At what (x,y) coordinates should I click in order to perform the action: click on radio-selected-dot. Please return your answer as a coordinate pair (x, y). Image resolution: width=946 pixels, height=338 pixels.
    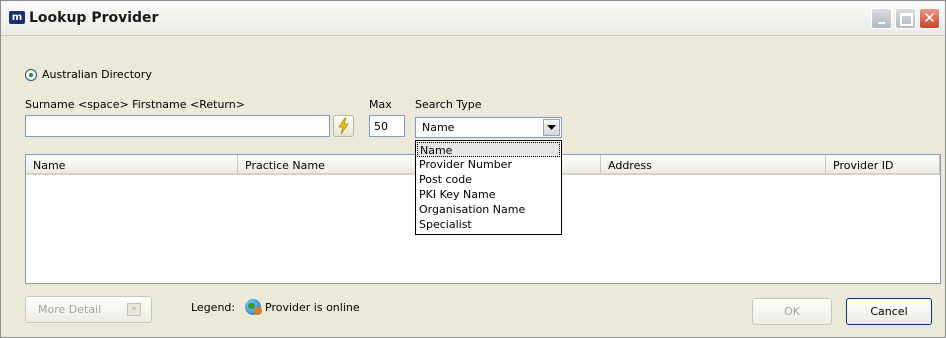
    Looking at the image, I should click on (31, 75).